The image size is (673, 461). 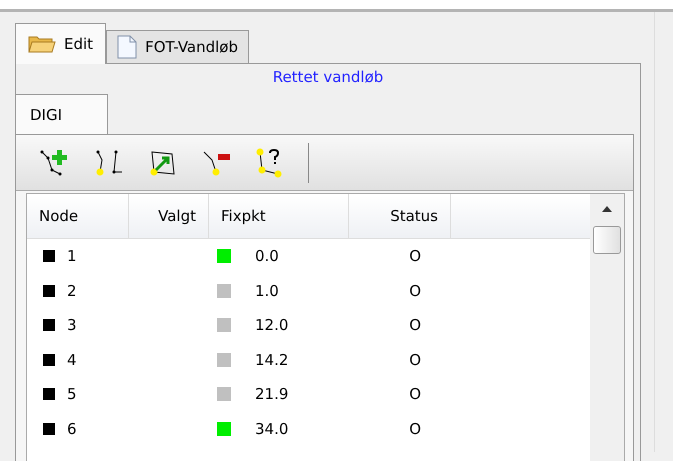 What do you see at coordinates (72, 325) in the screenshot?
I see `table-cell: 3` at bounding box center [72, 325].